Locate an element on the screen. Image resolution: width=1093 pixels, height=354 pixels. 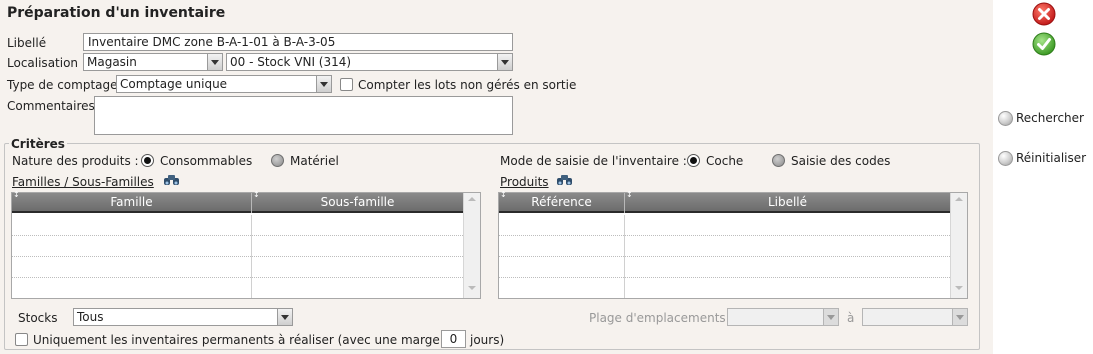
mode-coche-label: Coche is located at coordinates (725, 161).